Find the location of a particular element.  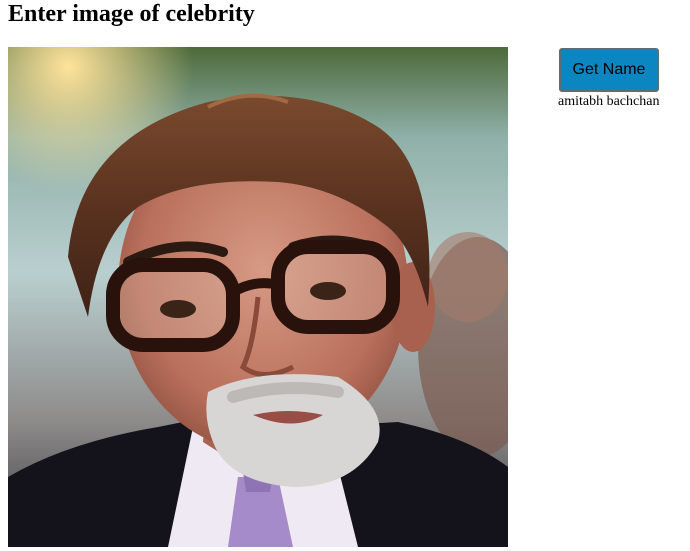

page-title: Enter image of celebrity is located at coordinates (131, 14).